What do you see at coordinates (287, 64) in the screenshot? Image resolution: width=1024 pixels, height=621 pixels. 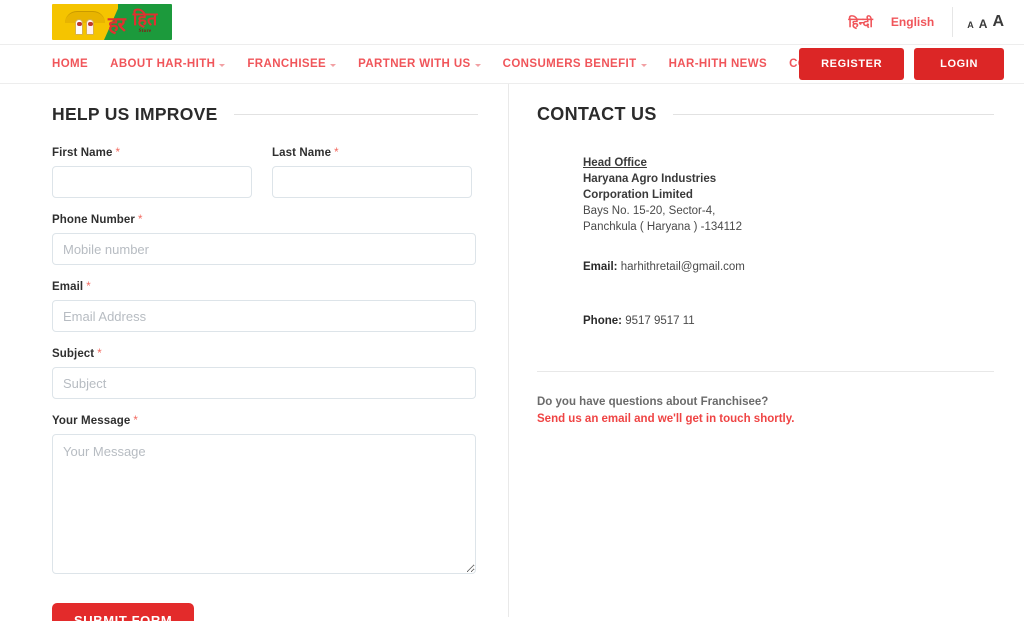 I see `nav-item-label: FRANCHISEE` at bounding box center [287, 64].